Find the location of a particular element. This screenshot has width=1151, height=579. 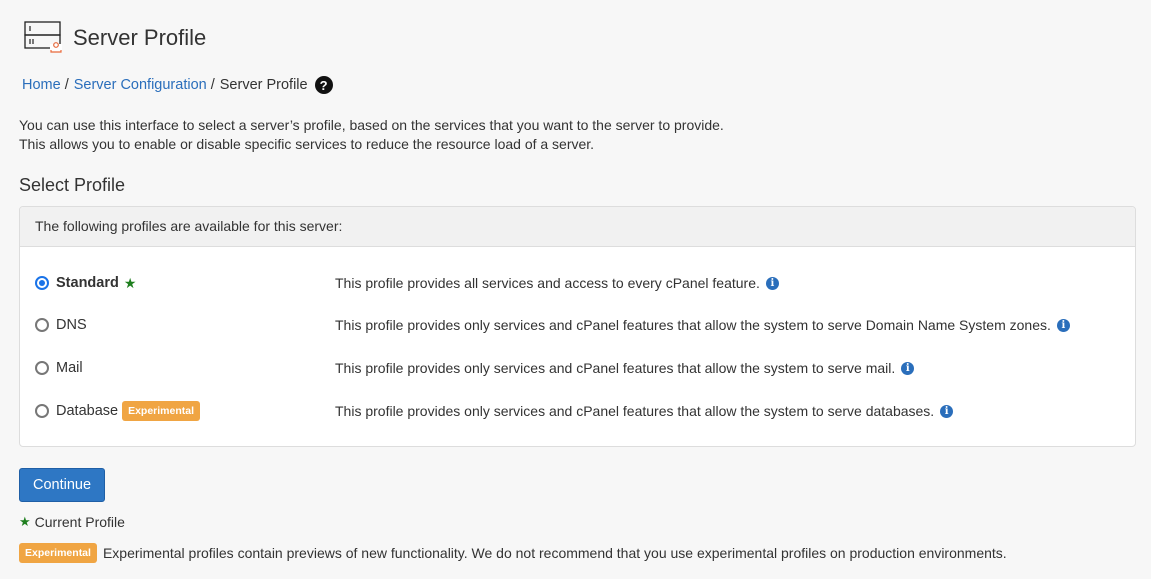

profile-label-database: Database Experimental is located at coordinates (128, 411).